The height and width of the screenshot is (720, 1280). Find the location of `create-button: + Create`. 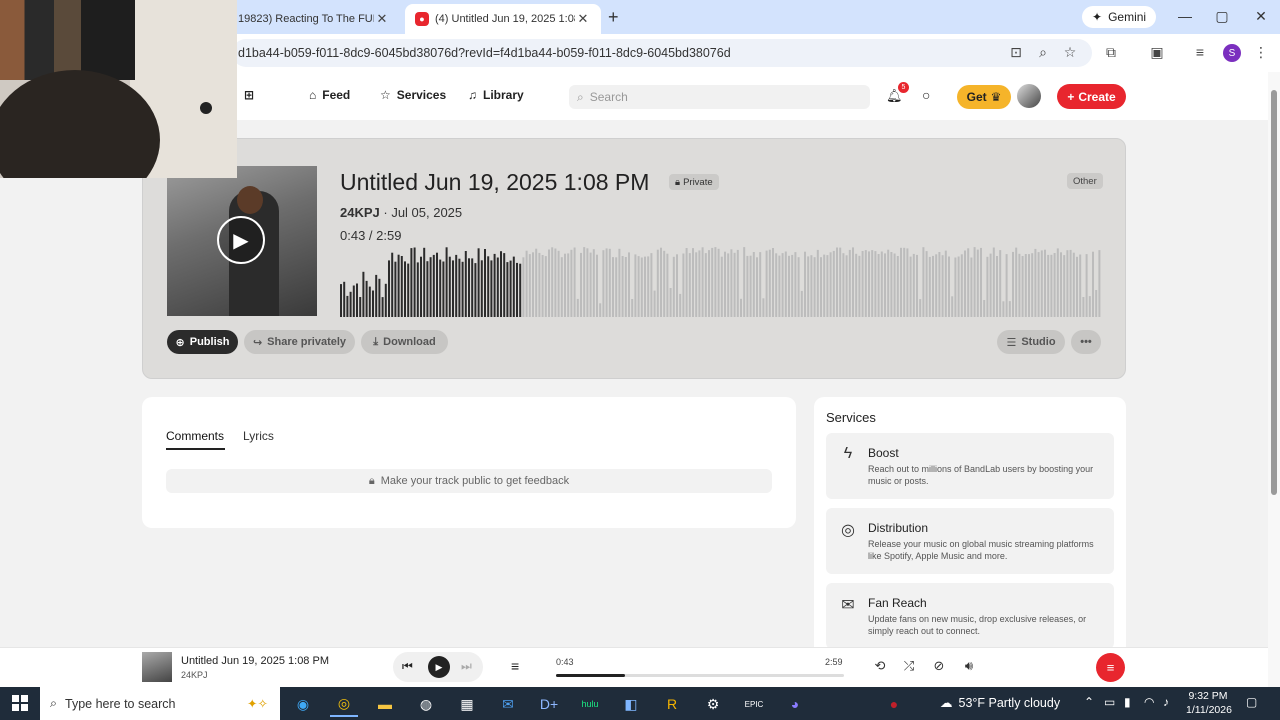

create-button: + Create is located at coordinates (1091, 96).